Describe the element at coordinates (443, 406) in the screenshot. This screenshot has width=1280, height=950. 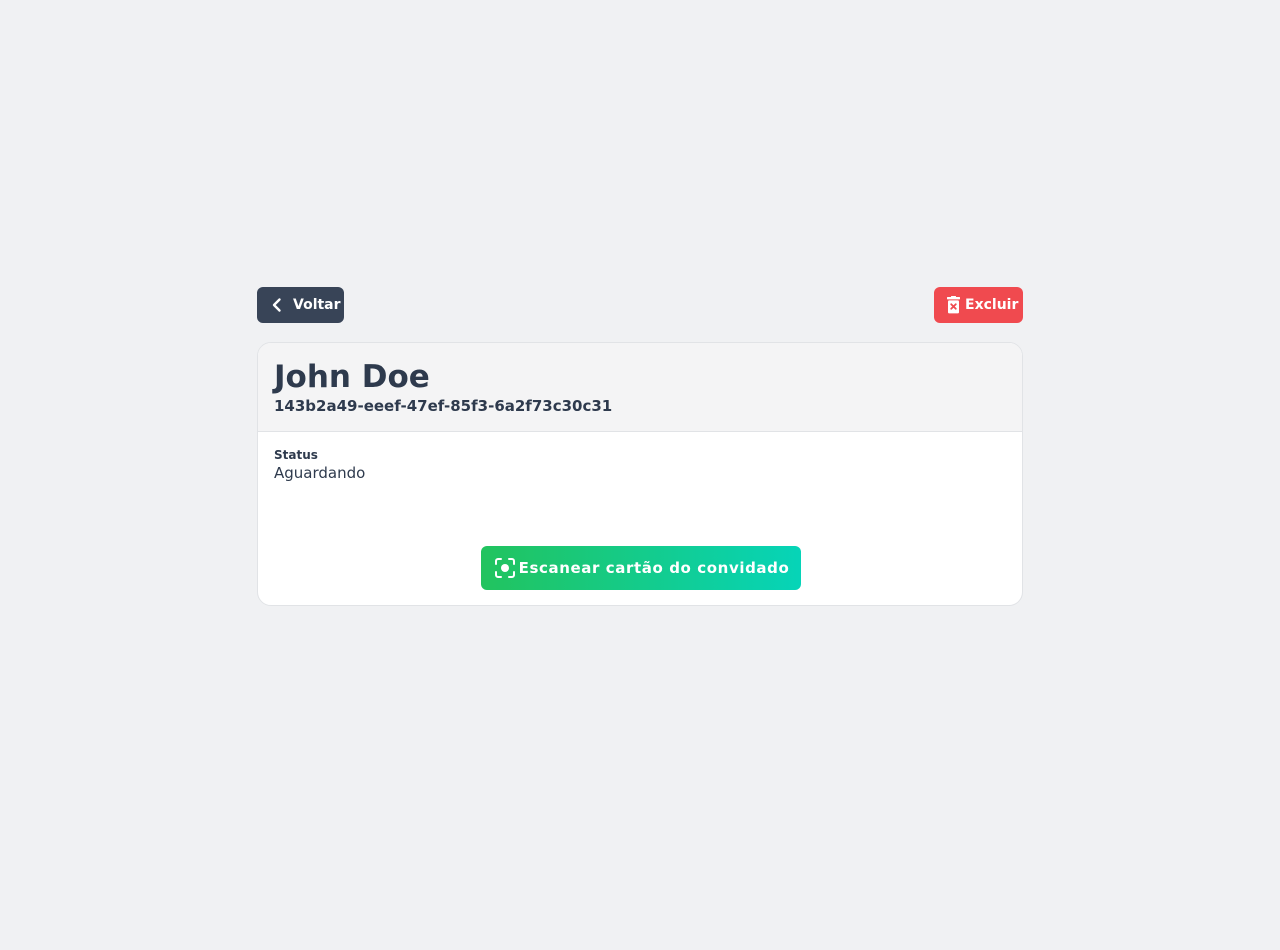
I see `guest-id: 143b2a49-eeef-47ef-85f3-6a2f73c30c31` at that location.